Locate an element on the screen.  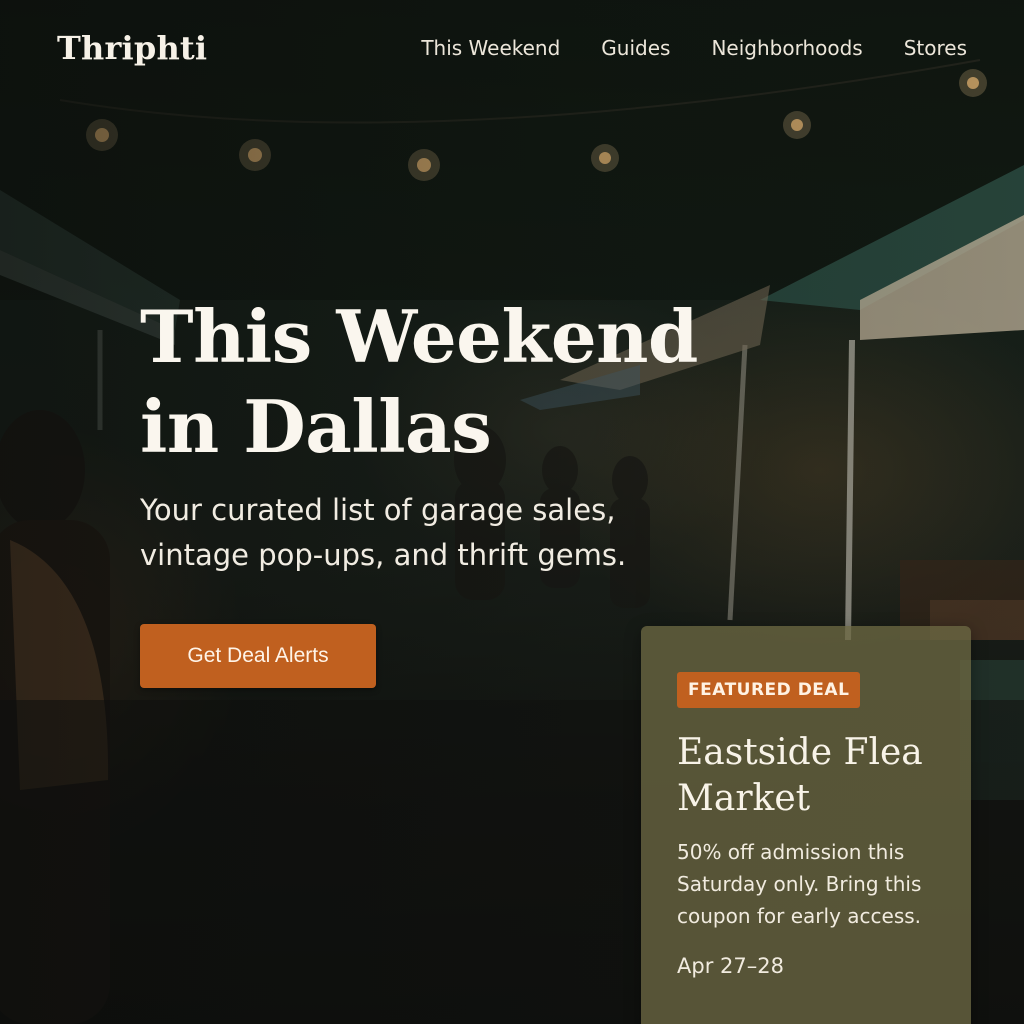
hero-subtitle-line-2: vintage pop-ups, and thrift gems. is located at coordinates (383, 555).